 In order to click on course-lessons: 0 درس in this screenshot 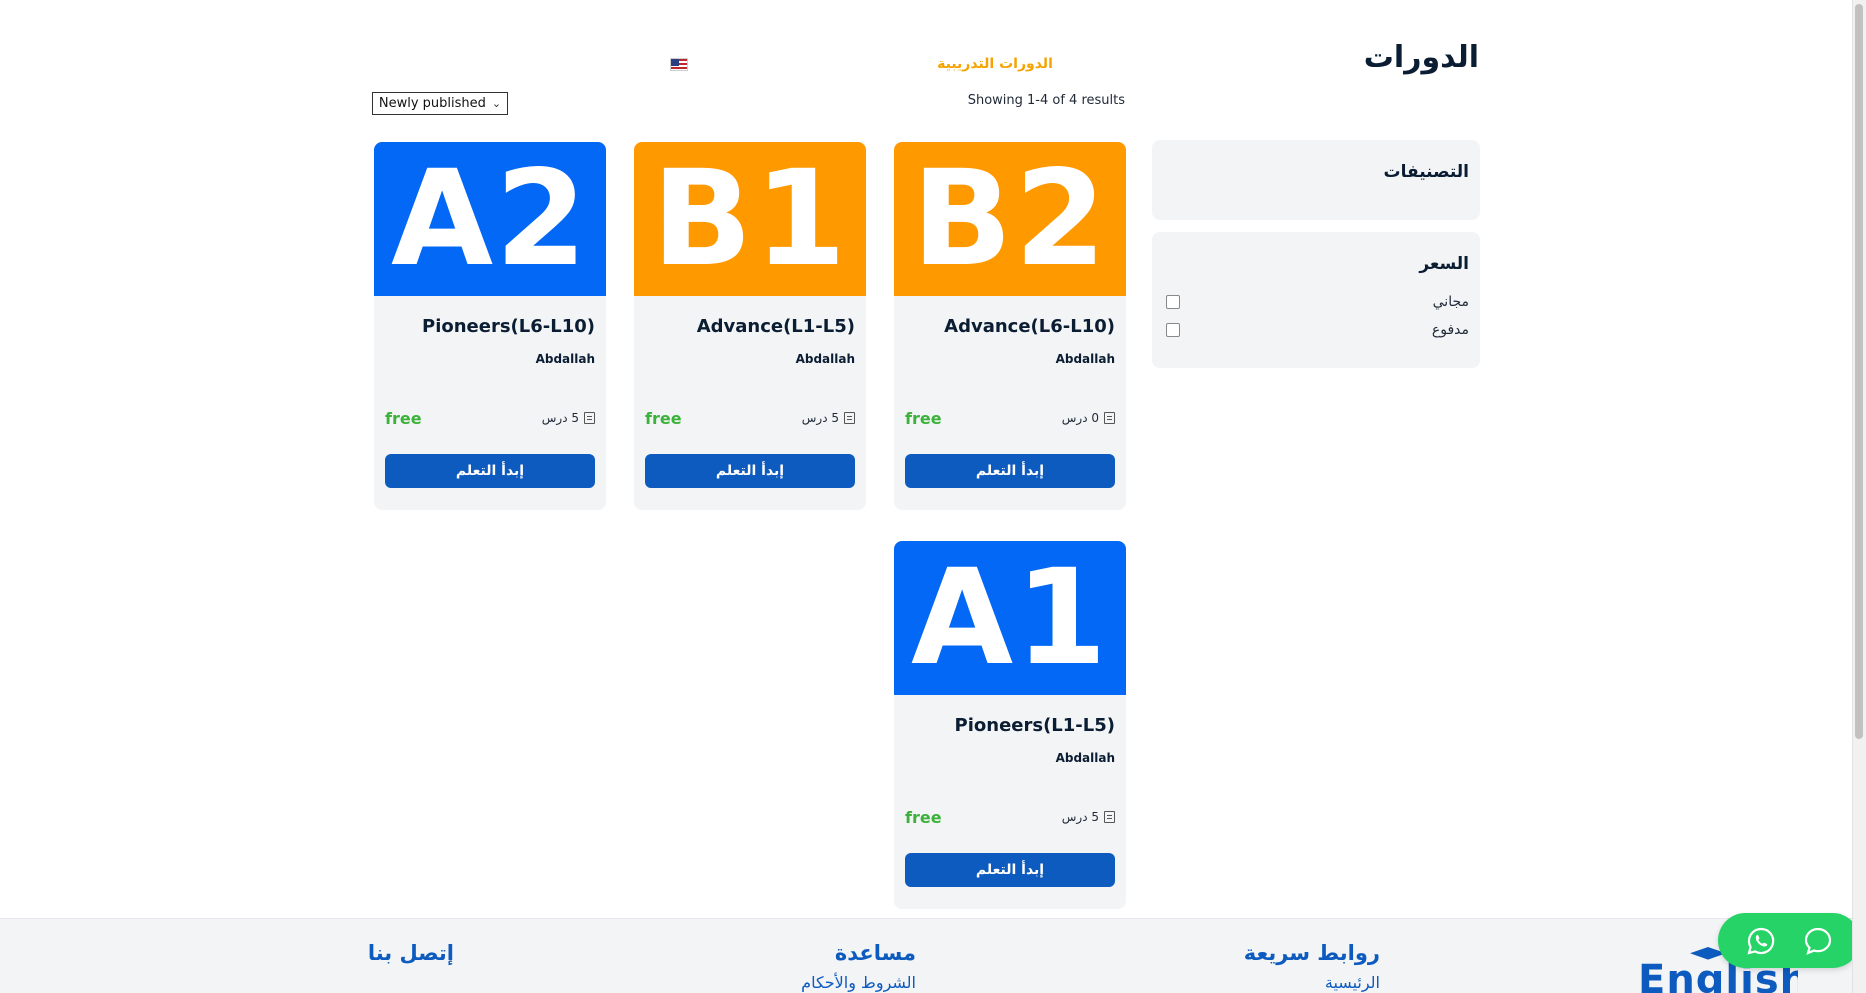, I will do `click(1088, 418)`.